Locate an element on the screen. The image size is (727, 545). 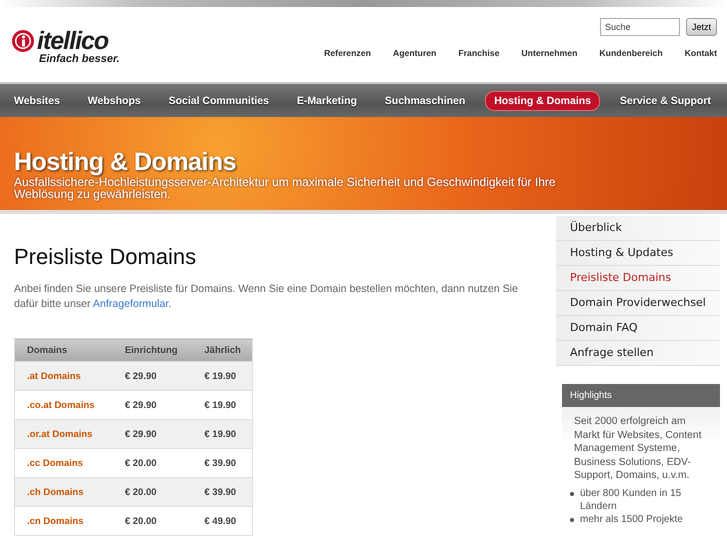
sidebar-item: Domain Providerwechsel is located at coordinates (638, 303).